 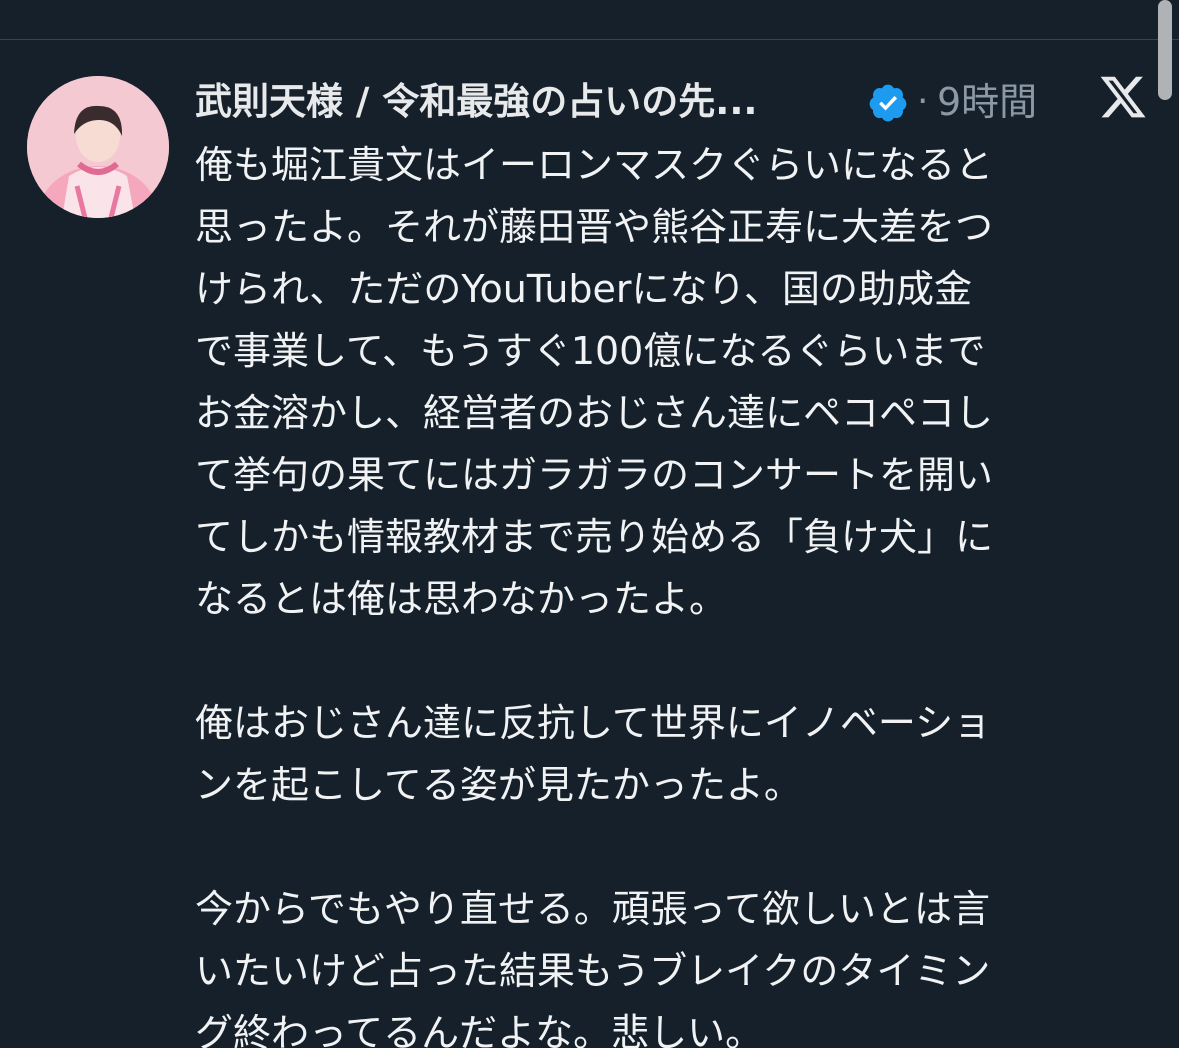 I want to click on scrollbar-thumb, so click(x=1165, y=50).